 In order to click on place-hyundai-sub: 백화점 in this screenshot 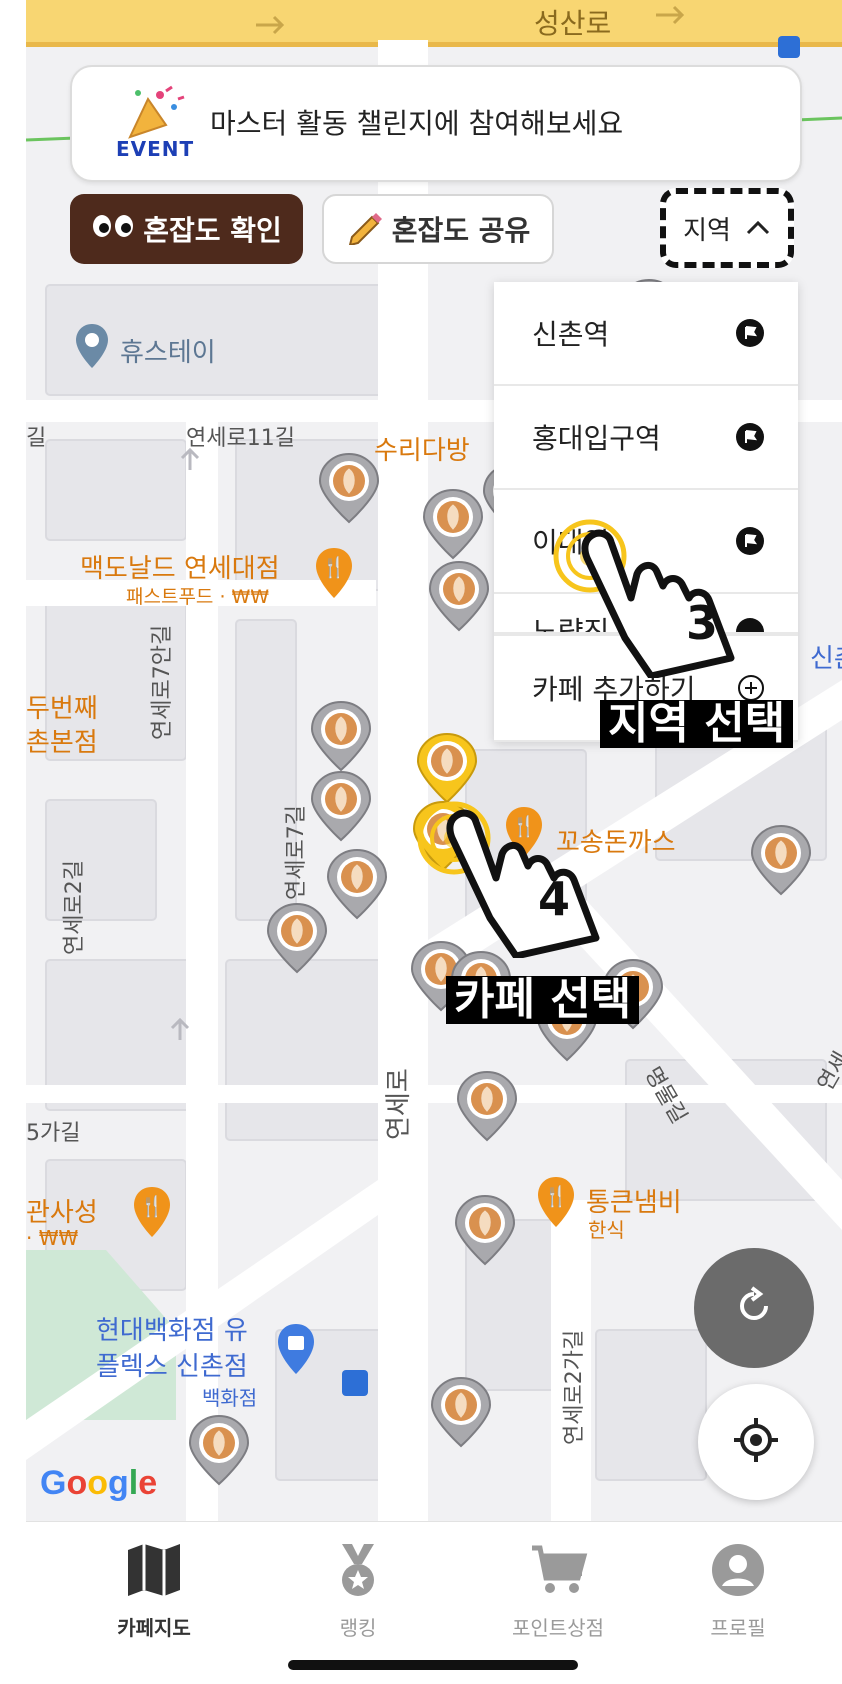, I will do `click(230, 1398)`.